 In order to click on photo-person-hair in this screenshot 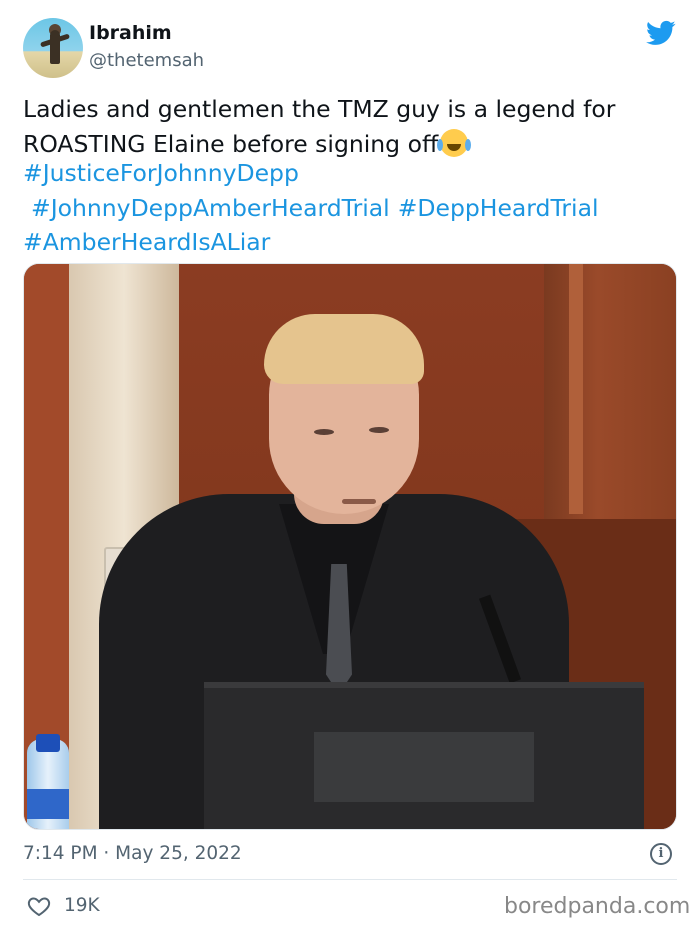, I will do `click(344, 349)`.